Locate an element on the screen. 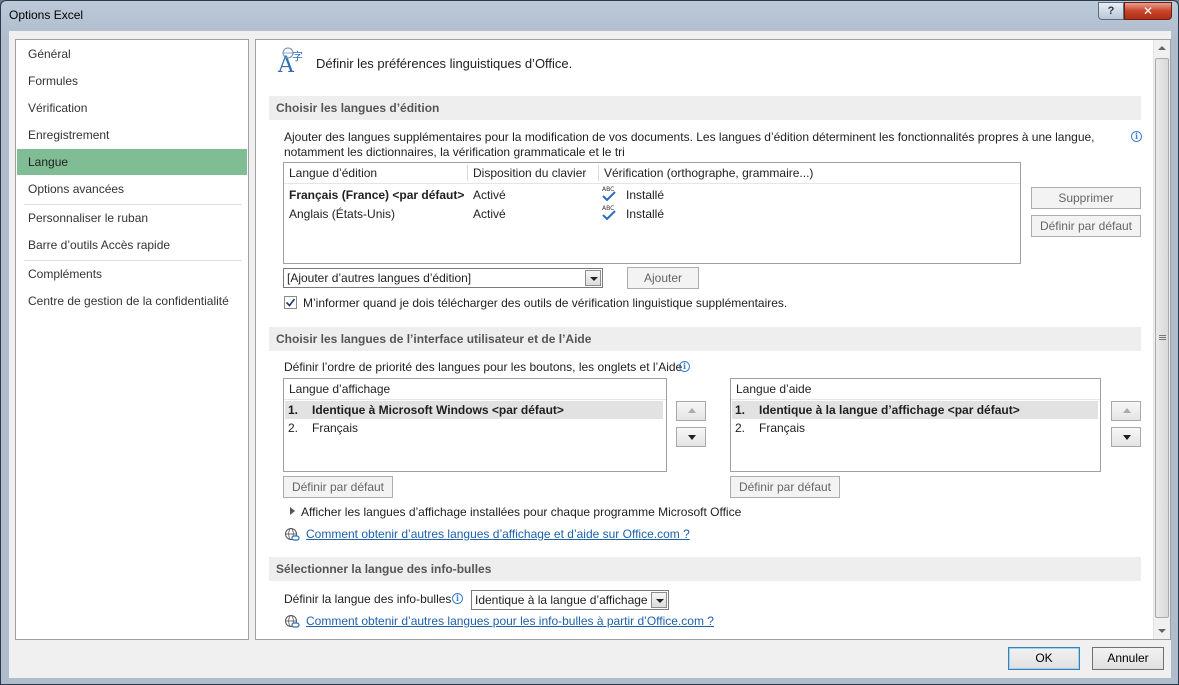 The height and width of the screenshot is (685, 1179). vertical-scrollbar is located at coordinates (1161, 339).